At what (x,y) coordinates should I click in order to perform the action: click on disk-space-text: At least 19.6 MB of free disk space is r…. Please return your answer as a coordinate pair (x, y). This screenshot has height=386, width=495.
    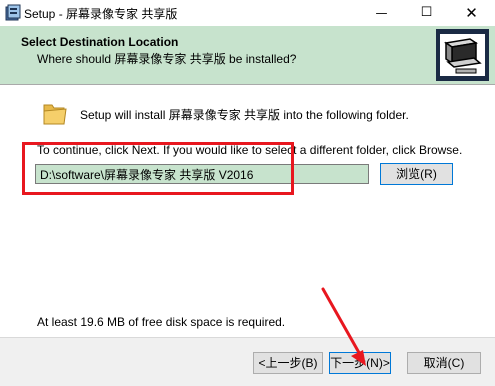
    Looking at the image, I should click on (161, 322).